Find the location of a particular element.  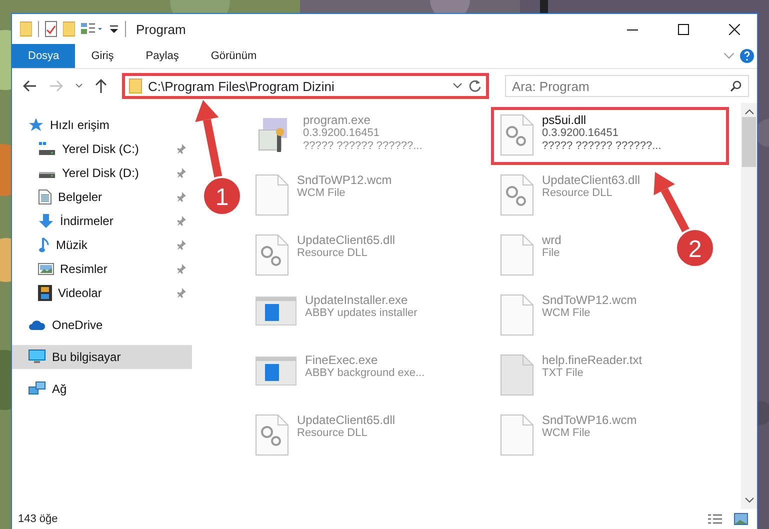

image-icon is located at coordinates (741, 519).